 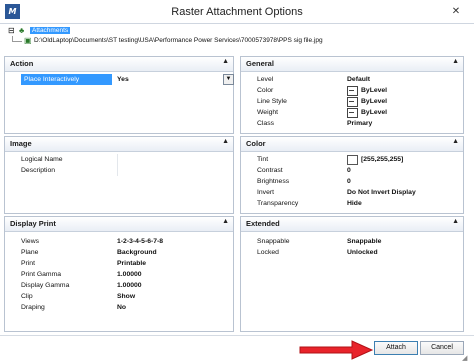 I want to click on property-row: Line Style ByLevel, so click(x=358, y=101).